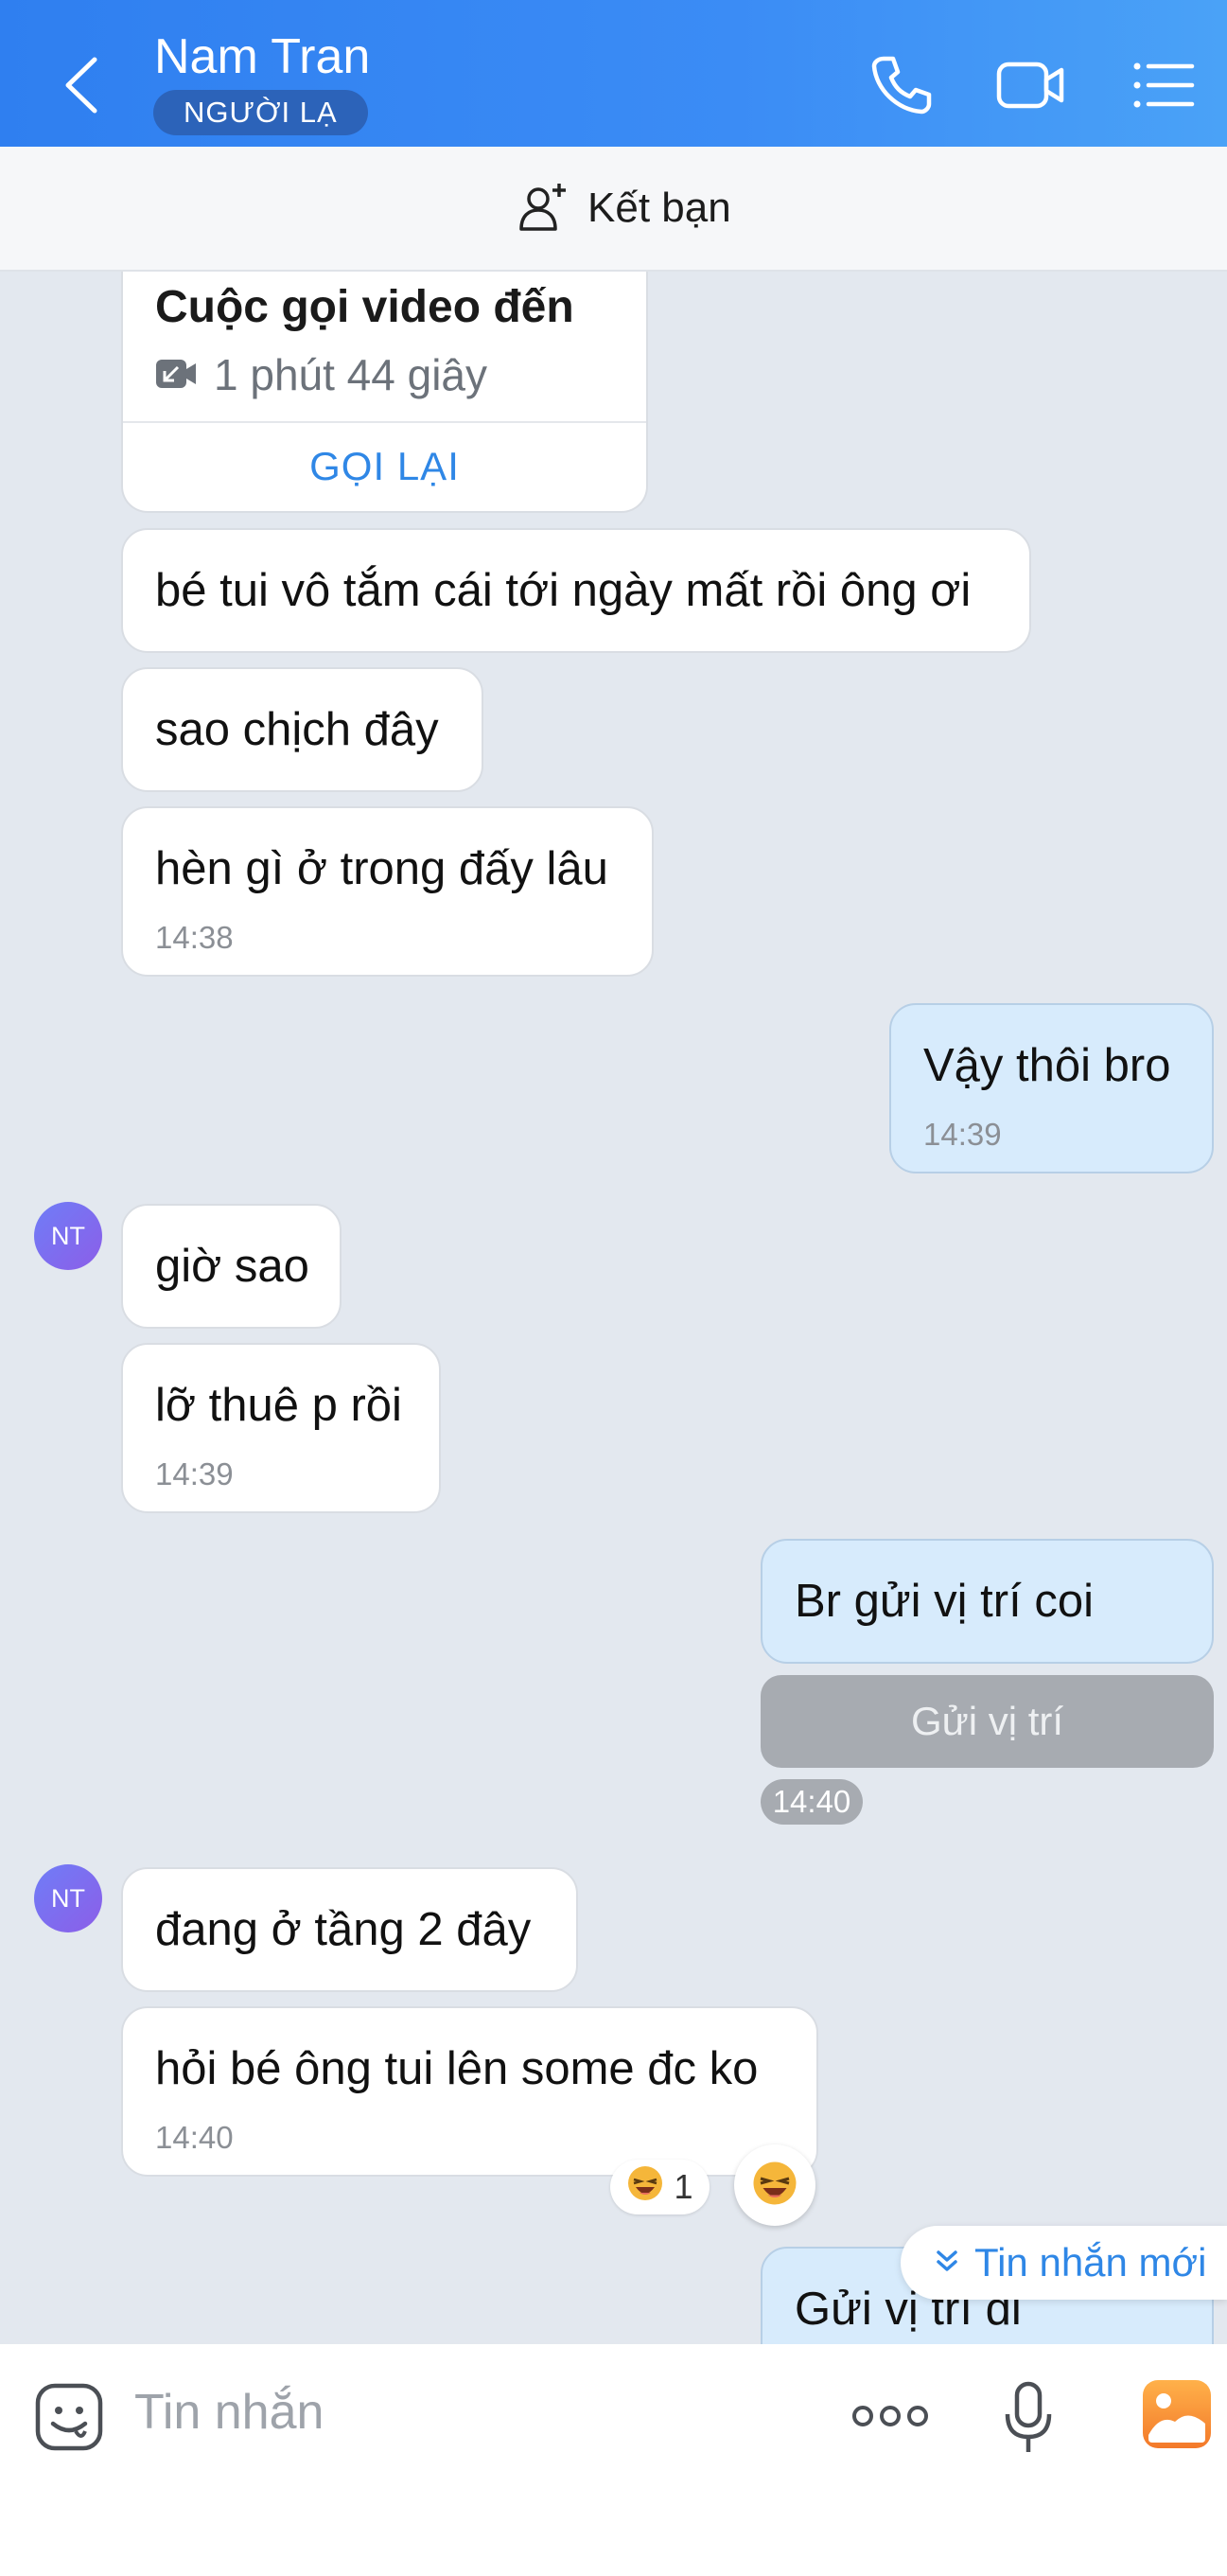  What do you see at coordinates (194, 937) in the screenshot?
I see `message-time: 14:38` at bounding box center [194, 937].